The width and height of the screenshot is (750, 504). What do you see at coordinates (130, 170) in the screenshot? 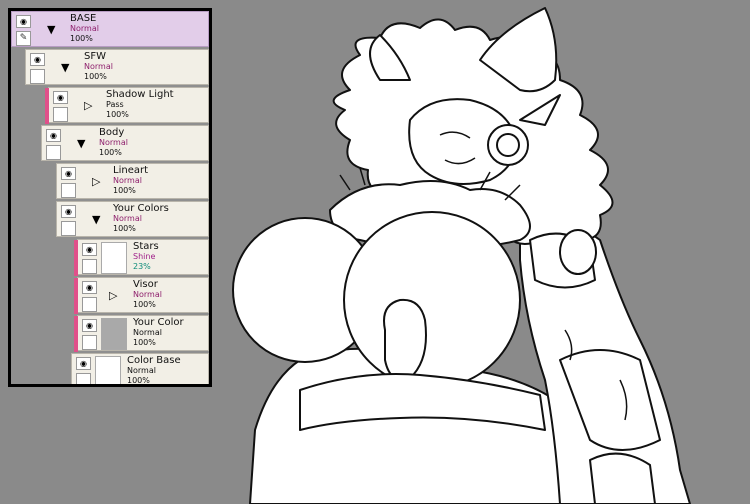
I see `layer-name: Lineart` at bounding box center [130, 170].